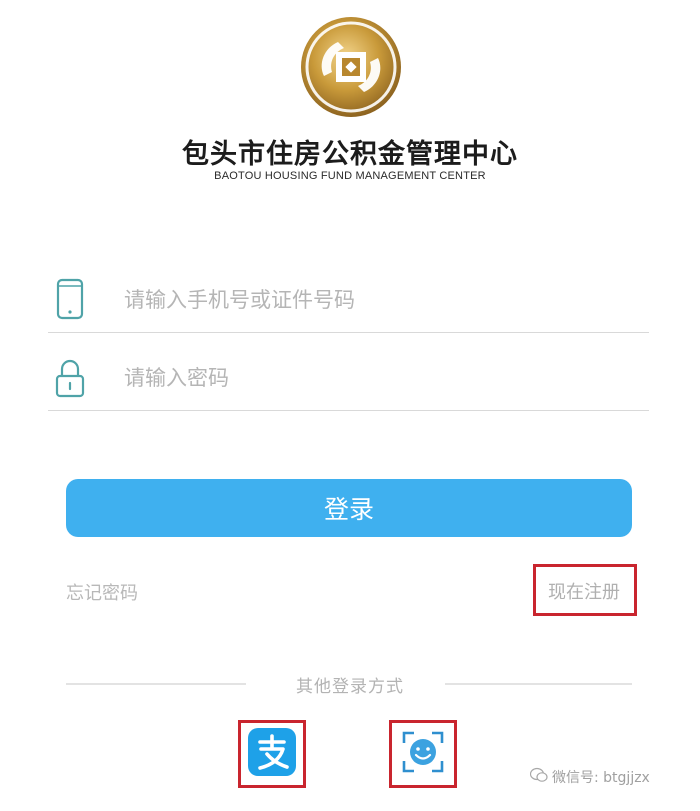 This screenshot has width=700, height=811. Describe the element at coordinates (351, 67) in the screenshot. I see `logo-emblem` at that location.